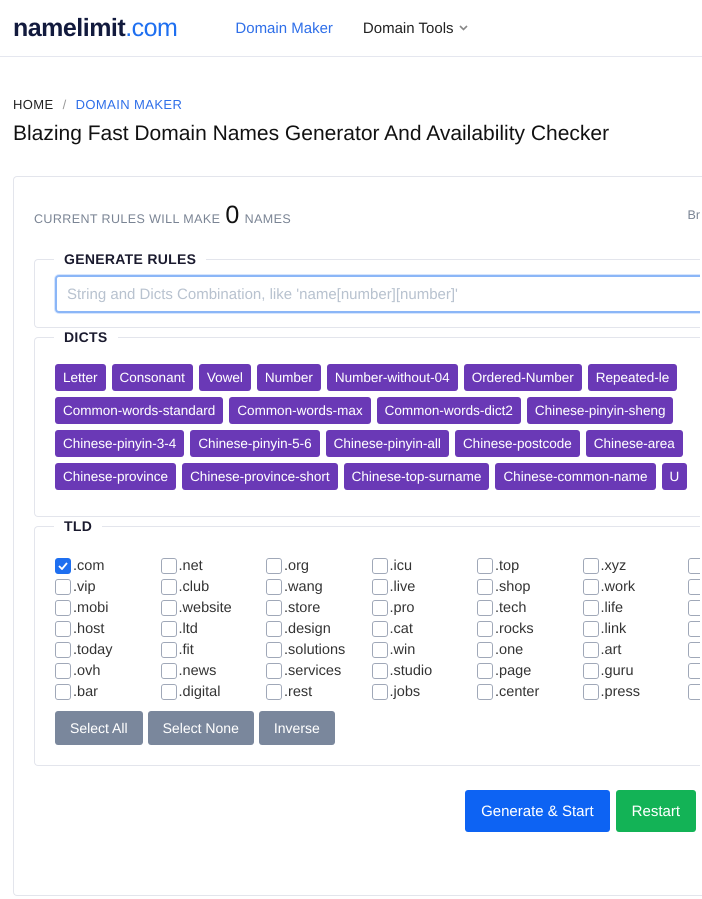 The image size is (702, 899). What do you see at coordinates (634, 443) in the screenshot?
I see `dict-tag: Chinese-area` at bounding box center [634, 443].